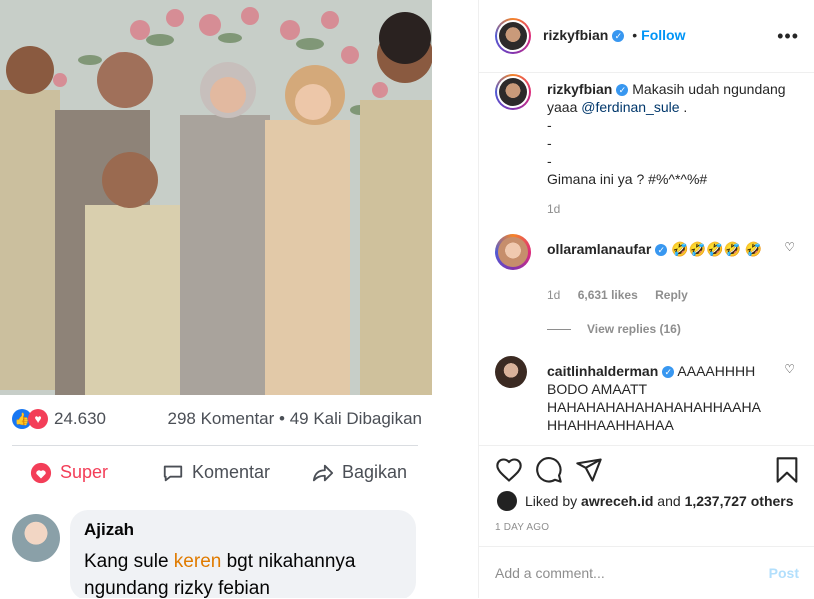 The height and width of the screenshot is (599, 814). Describe the element at coordinates (683, 107) in the screenshot. I see `caption-text: .` at that location.